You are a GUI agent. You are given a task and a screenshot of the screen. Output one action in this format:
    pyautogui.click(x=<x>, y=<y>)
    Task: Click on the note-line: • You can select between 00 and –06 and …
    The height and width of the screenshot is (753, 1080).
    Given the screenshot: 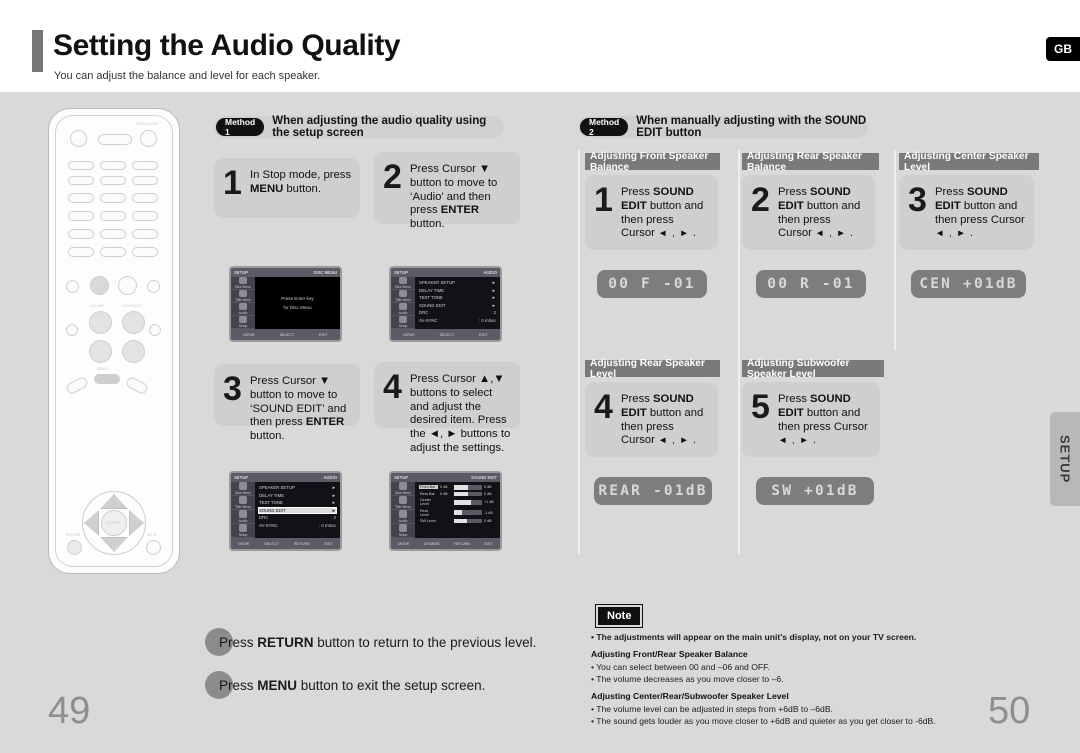 What is the action you would take?
    pyautogui.click(x=680, y=667)
    